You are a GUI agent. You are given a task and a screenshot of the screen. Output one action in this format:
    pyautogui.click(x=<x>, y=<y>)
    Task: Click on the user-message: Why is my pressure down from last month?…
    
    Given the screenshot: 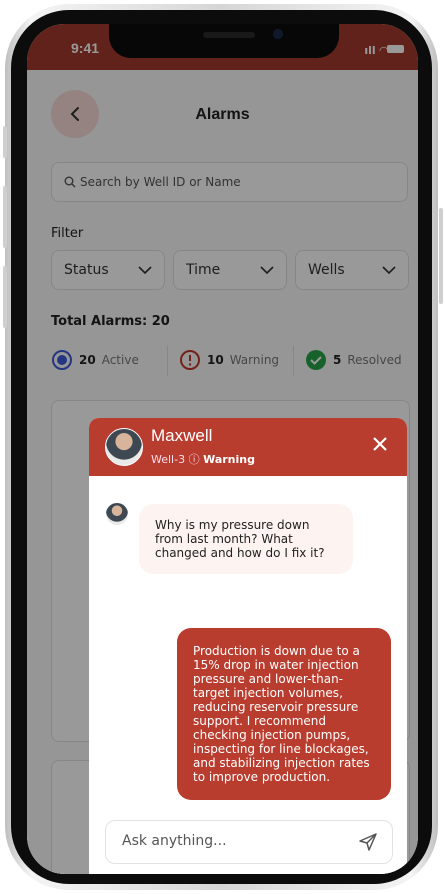 What is the action you would take?
    pyautogui.click(x=246, y=539)
    